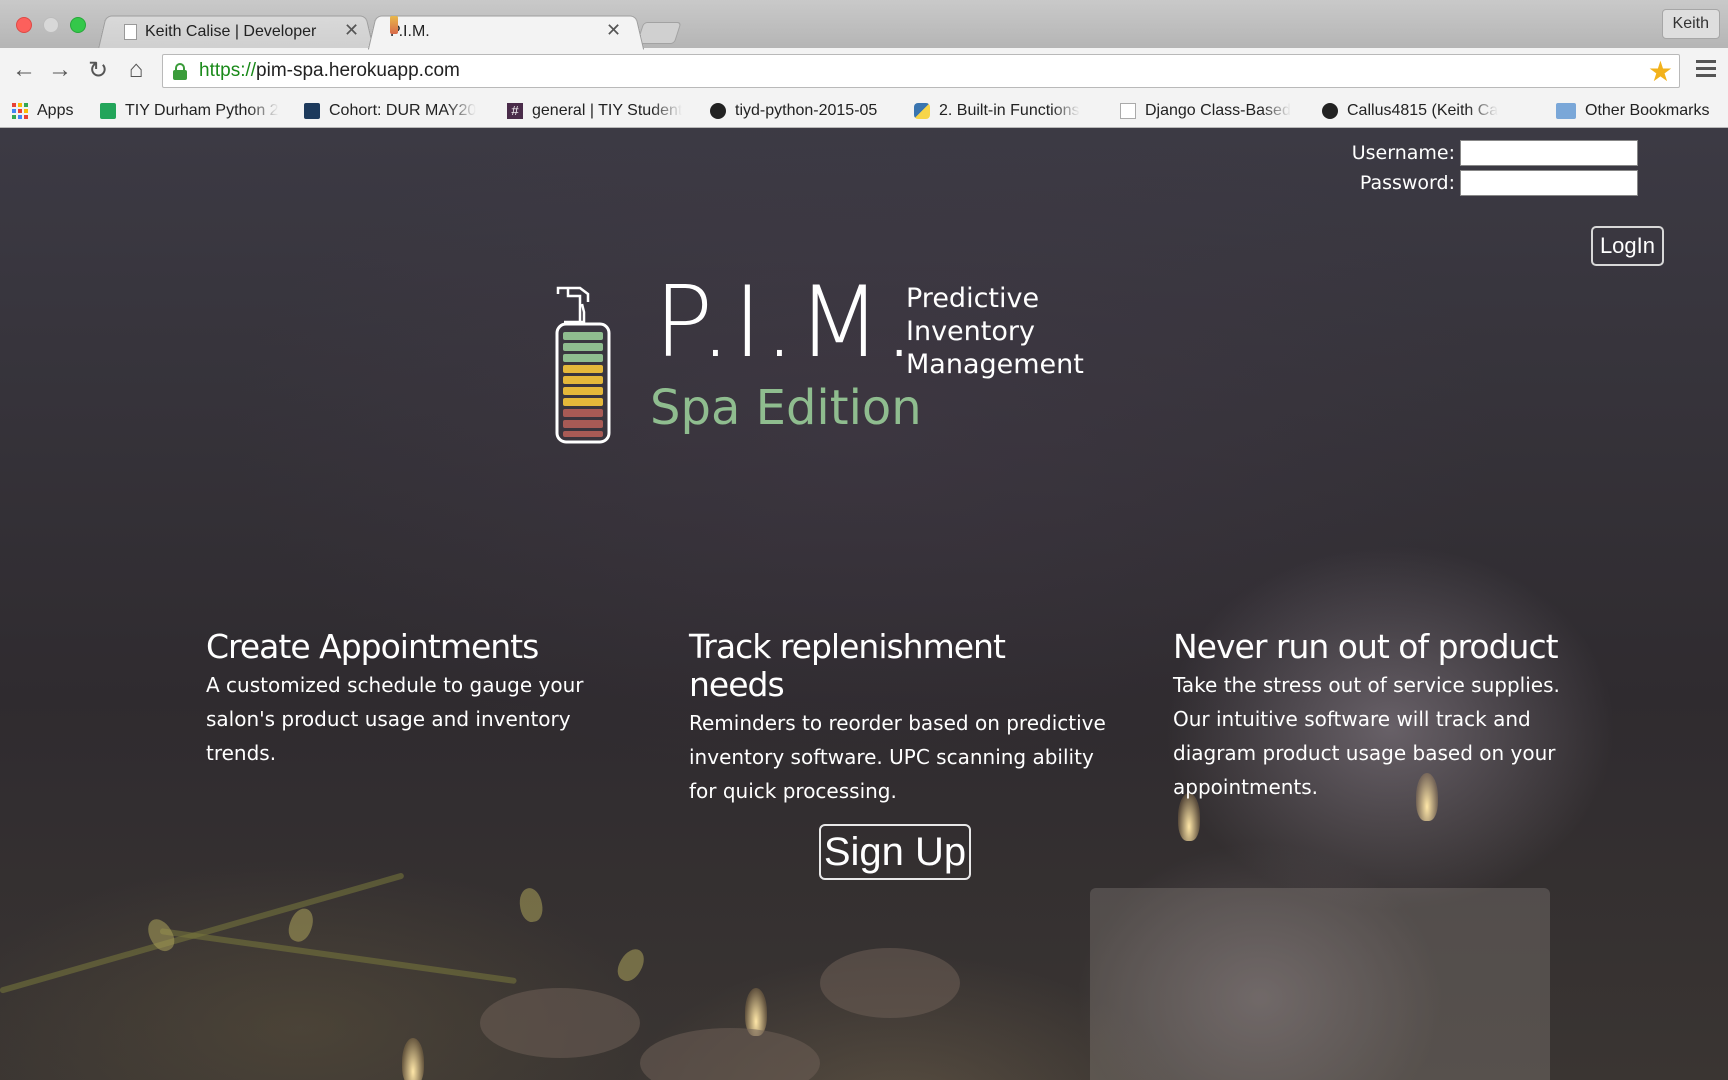 Image resolution: width=1728 pixels, height=1080 pixels. I want to click on bookmark-slack-general: # general | TIY Student, so click(600, 111).